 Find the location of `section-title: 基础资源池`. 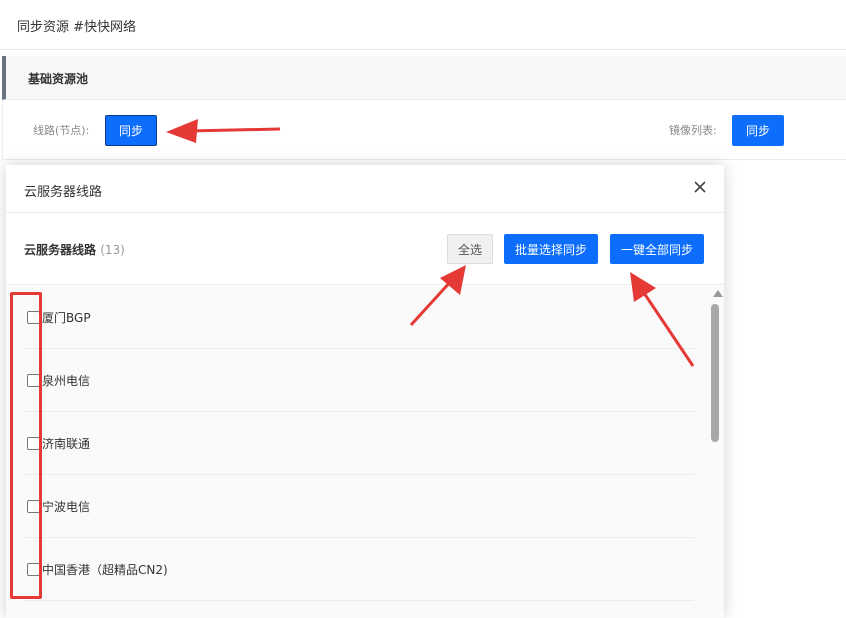

section-title: 基础资源池 is located at coordinates (58, 79).